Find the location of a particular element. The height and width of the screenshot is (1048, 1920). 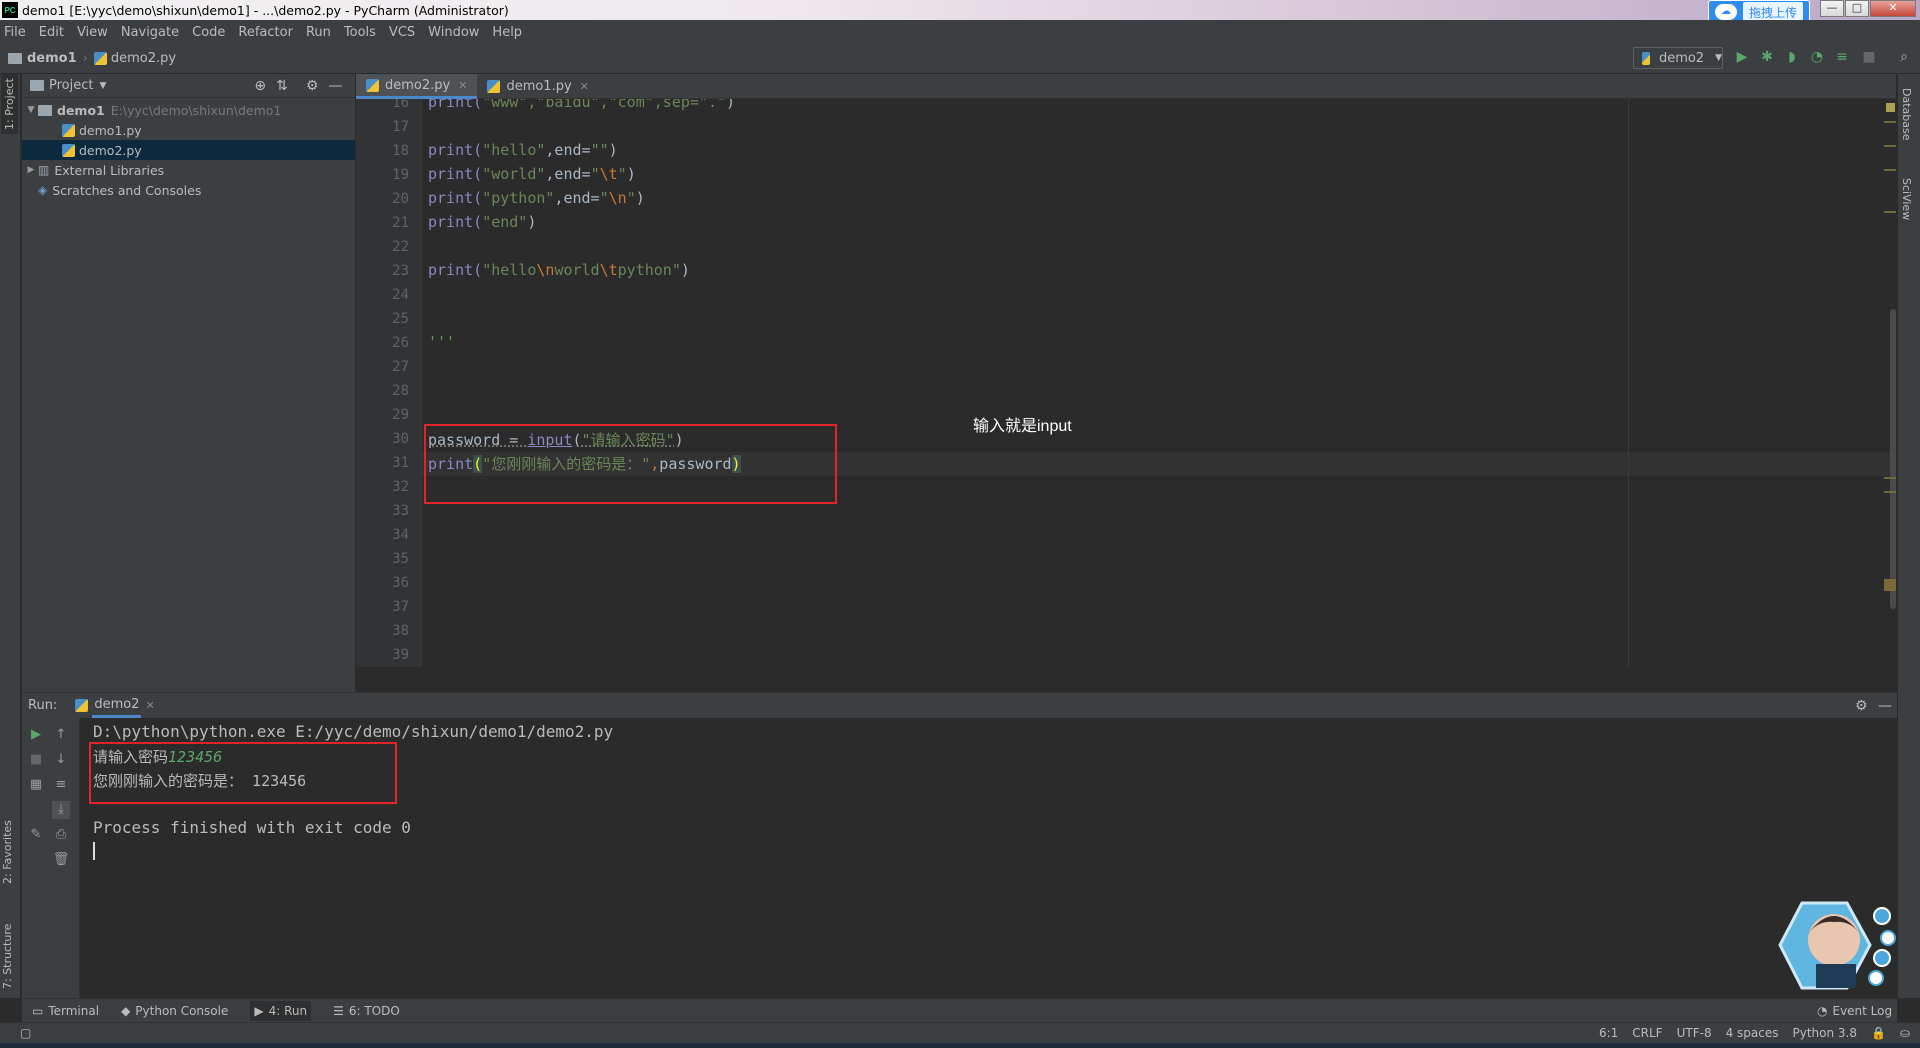

menu-tools: Tools is located at coordinates (360, 32).